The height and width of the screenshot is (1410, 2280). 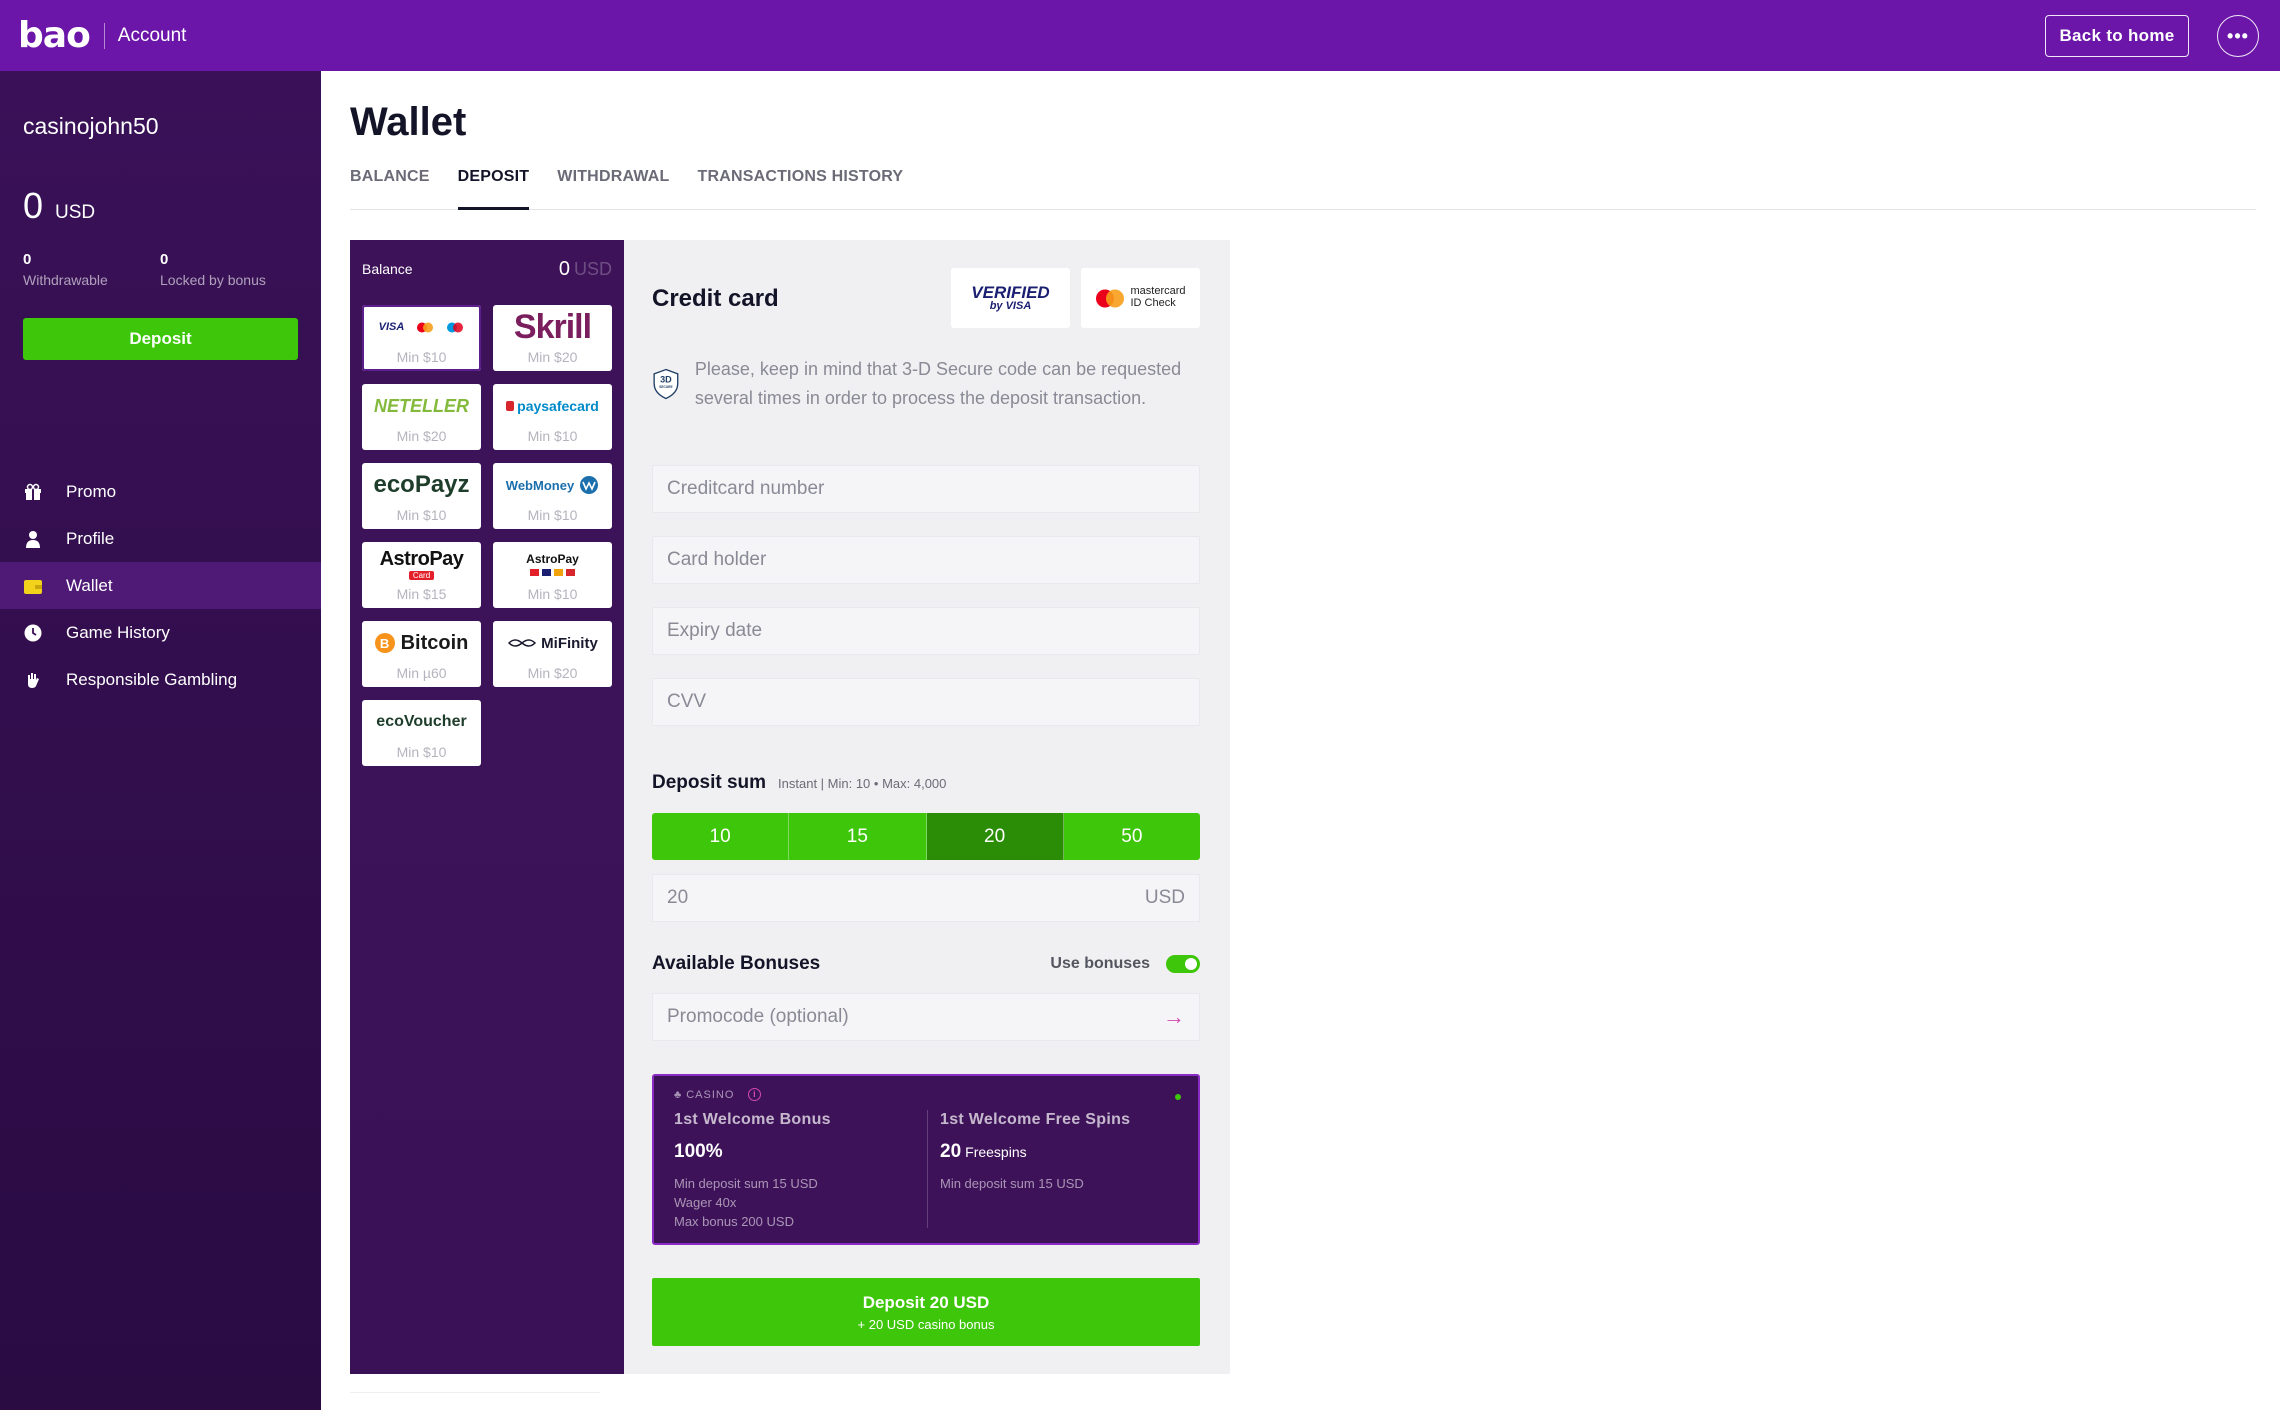 What do you see at coordinates (390, 185) in the screenshot?
I see `tab-balance: BALANCE` at bounding box center [390, 185].